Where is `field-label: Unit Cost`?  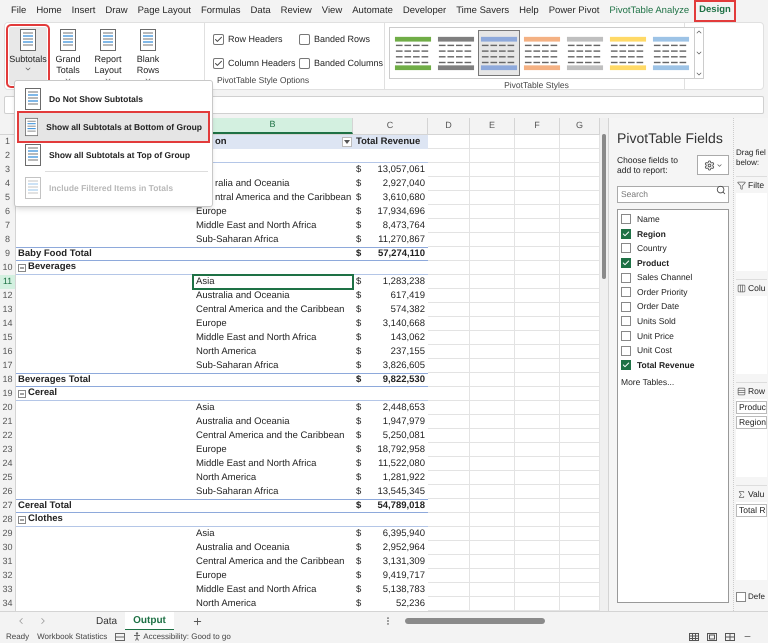
field-label: Unit Cost is located at coordinates (654, 351).